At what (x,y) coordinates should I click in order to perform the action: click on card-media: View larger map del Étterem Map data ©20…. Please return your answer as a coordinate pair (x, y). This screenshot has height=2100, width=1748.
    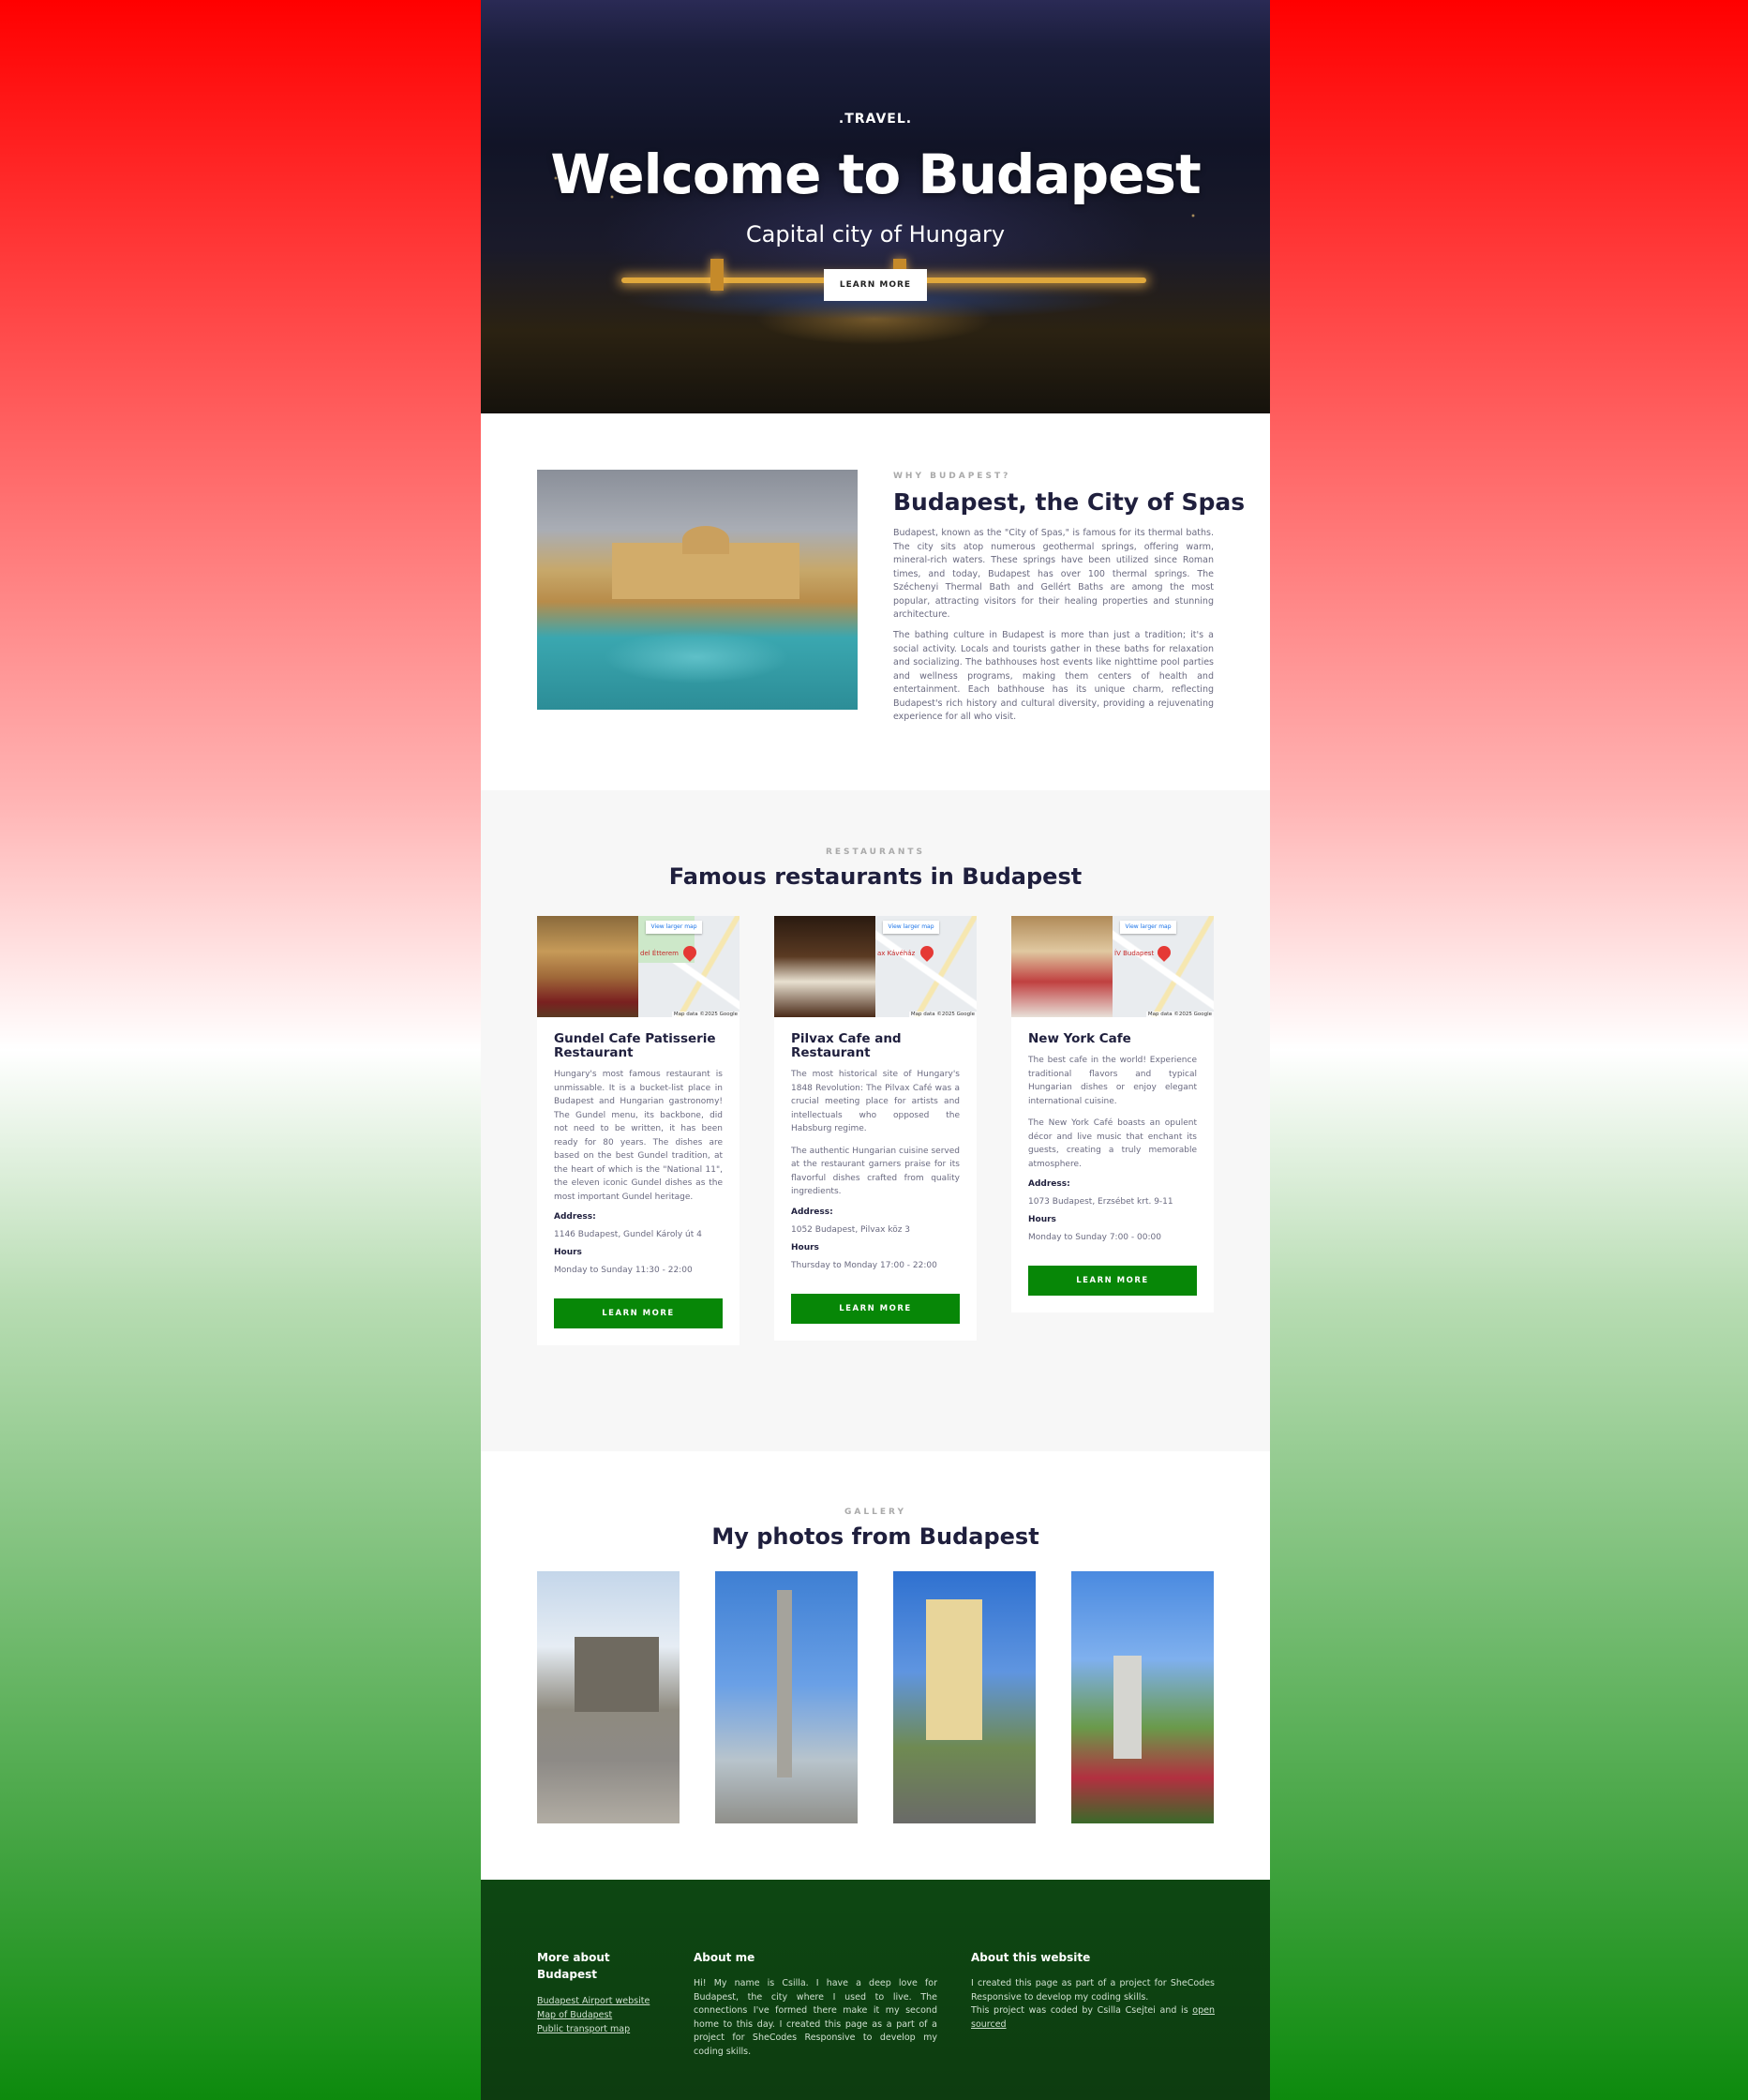
    Looking at the image, I should click on (638, 966).